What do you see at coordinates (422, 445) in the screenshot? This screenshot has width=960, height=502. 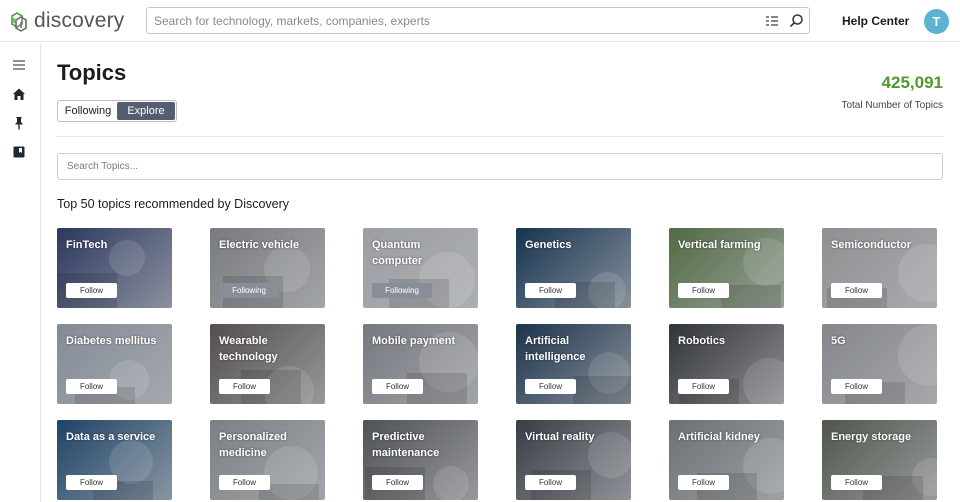 I see `topic-card-title: Predictive maintenance` at bounding box center [422, 445].